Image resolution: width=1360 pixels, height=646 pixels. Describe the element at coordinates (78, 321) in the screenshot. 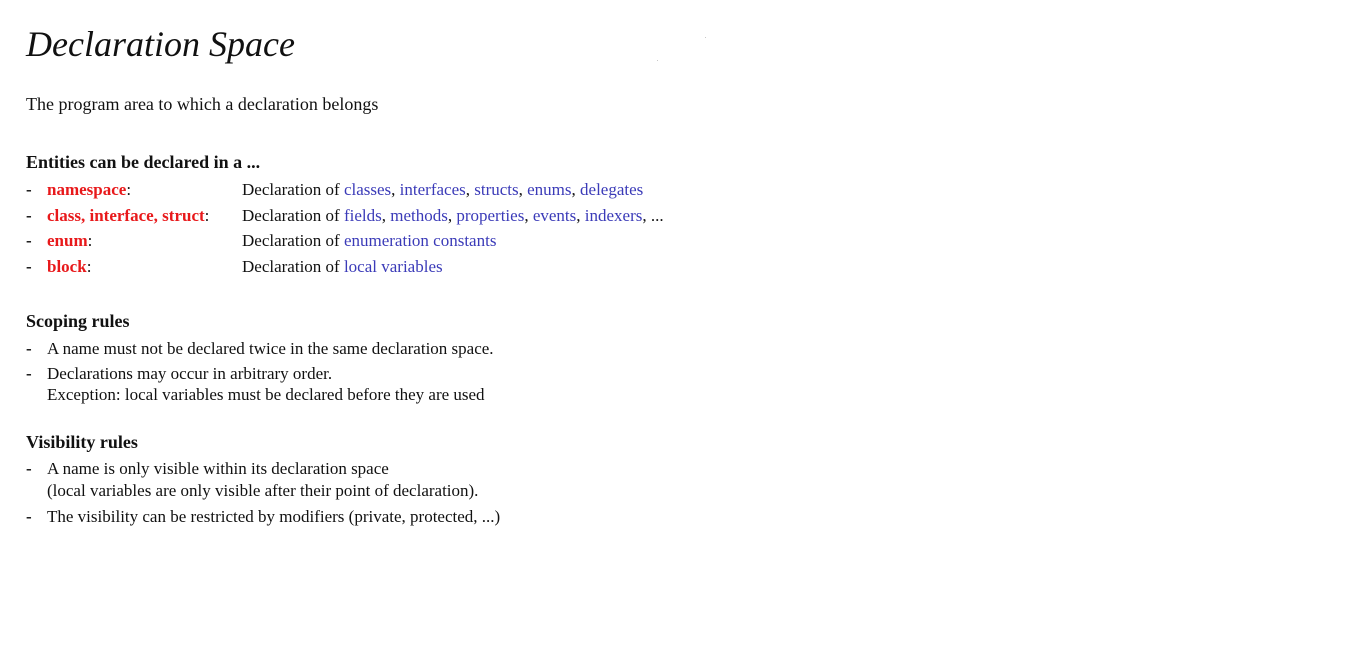

I see `scoping-heading: Scoping rules` at that location.